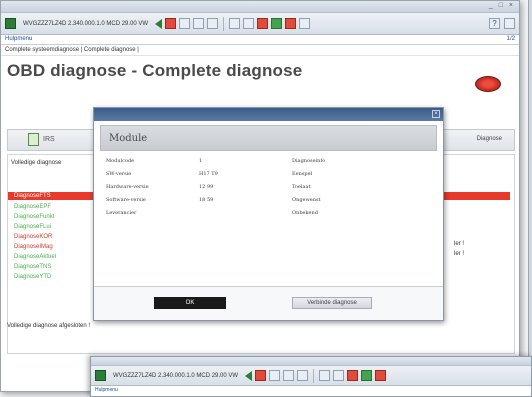  I want to click on row-status: Eenspel, so click(302, 174).